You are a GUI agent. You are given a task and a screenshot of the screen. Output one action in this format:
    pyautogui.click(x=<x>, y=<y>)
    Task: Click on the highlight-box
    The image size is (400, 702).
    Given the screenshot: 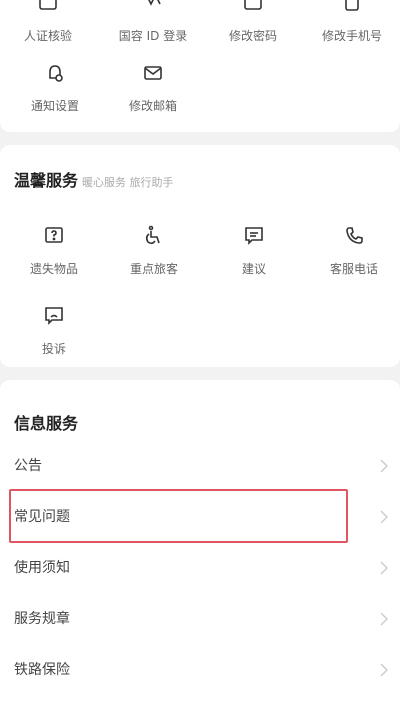 What is the action you would take?
    pyautogui.click(x=178, y=516)
    